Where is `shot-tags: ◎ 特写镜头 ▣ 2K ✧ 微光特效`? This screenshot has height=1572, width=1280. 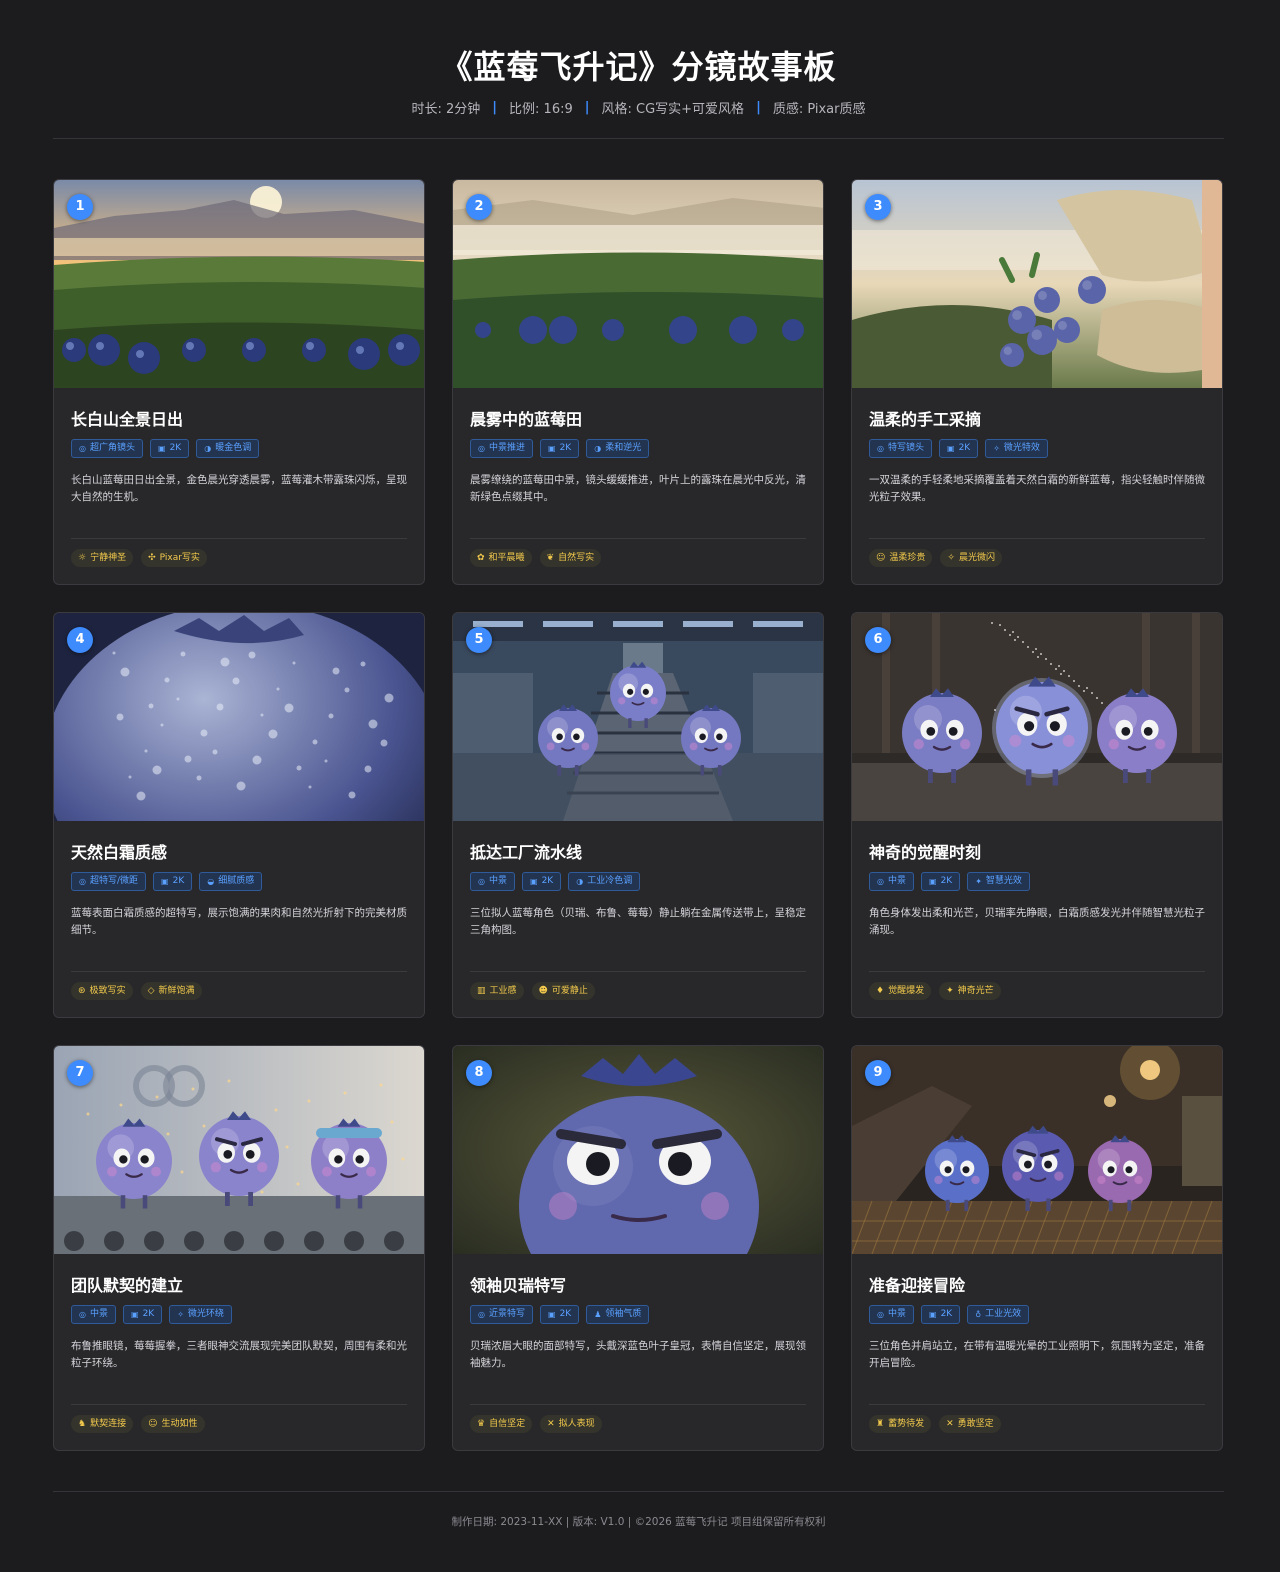 shot-tags: ◎ 特写镜头 ▣ 2K ✧ 微光特效 is located at coordinates (958, 448).